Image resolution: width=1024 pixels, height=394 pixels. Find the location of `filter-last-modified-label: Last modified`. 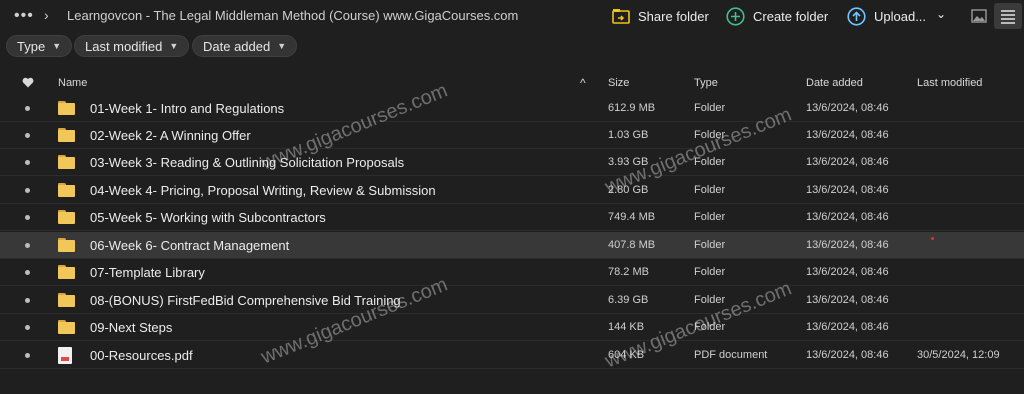

filter-last-modified-label: Last modified is located at coordinates (124, 46).